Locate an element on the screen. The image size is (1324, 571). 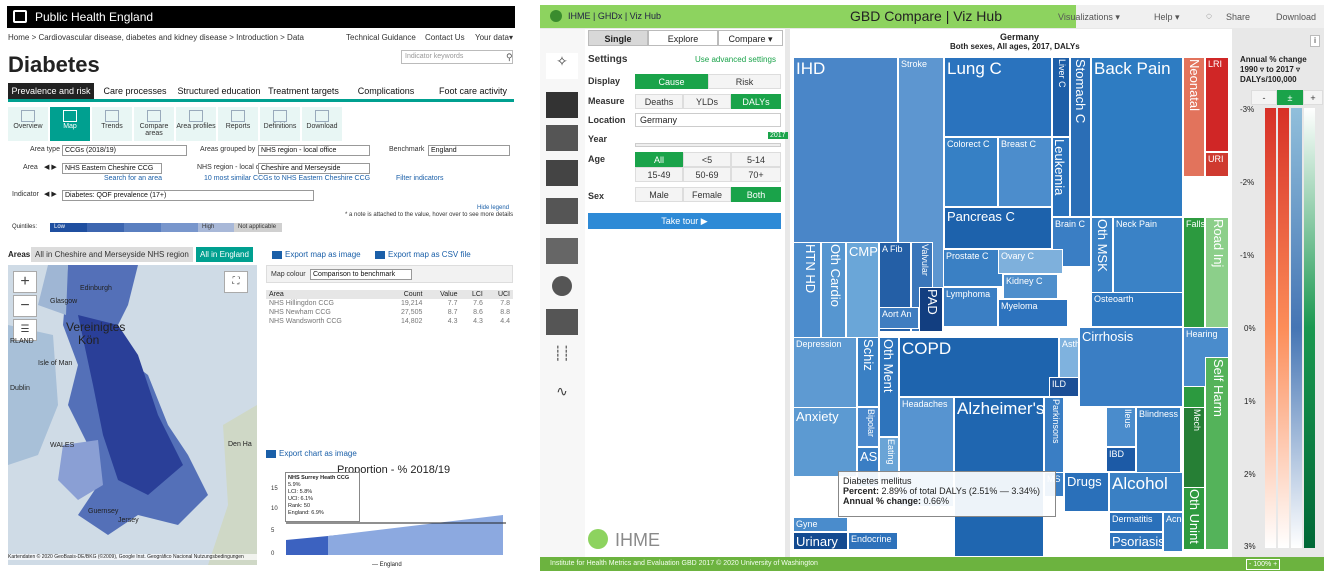
age-all-button: All is located at coordinates (659, 159).